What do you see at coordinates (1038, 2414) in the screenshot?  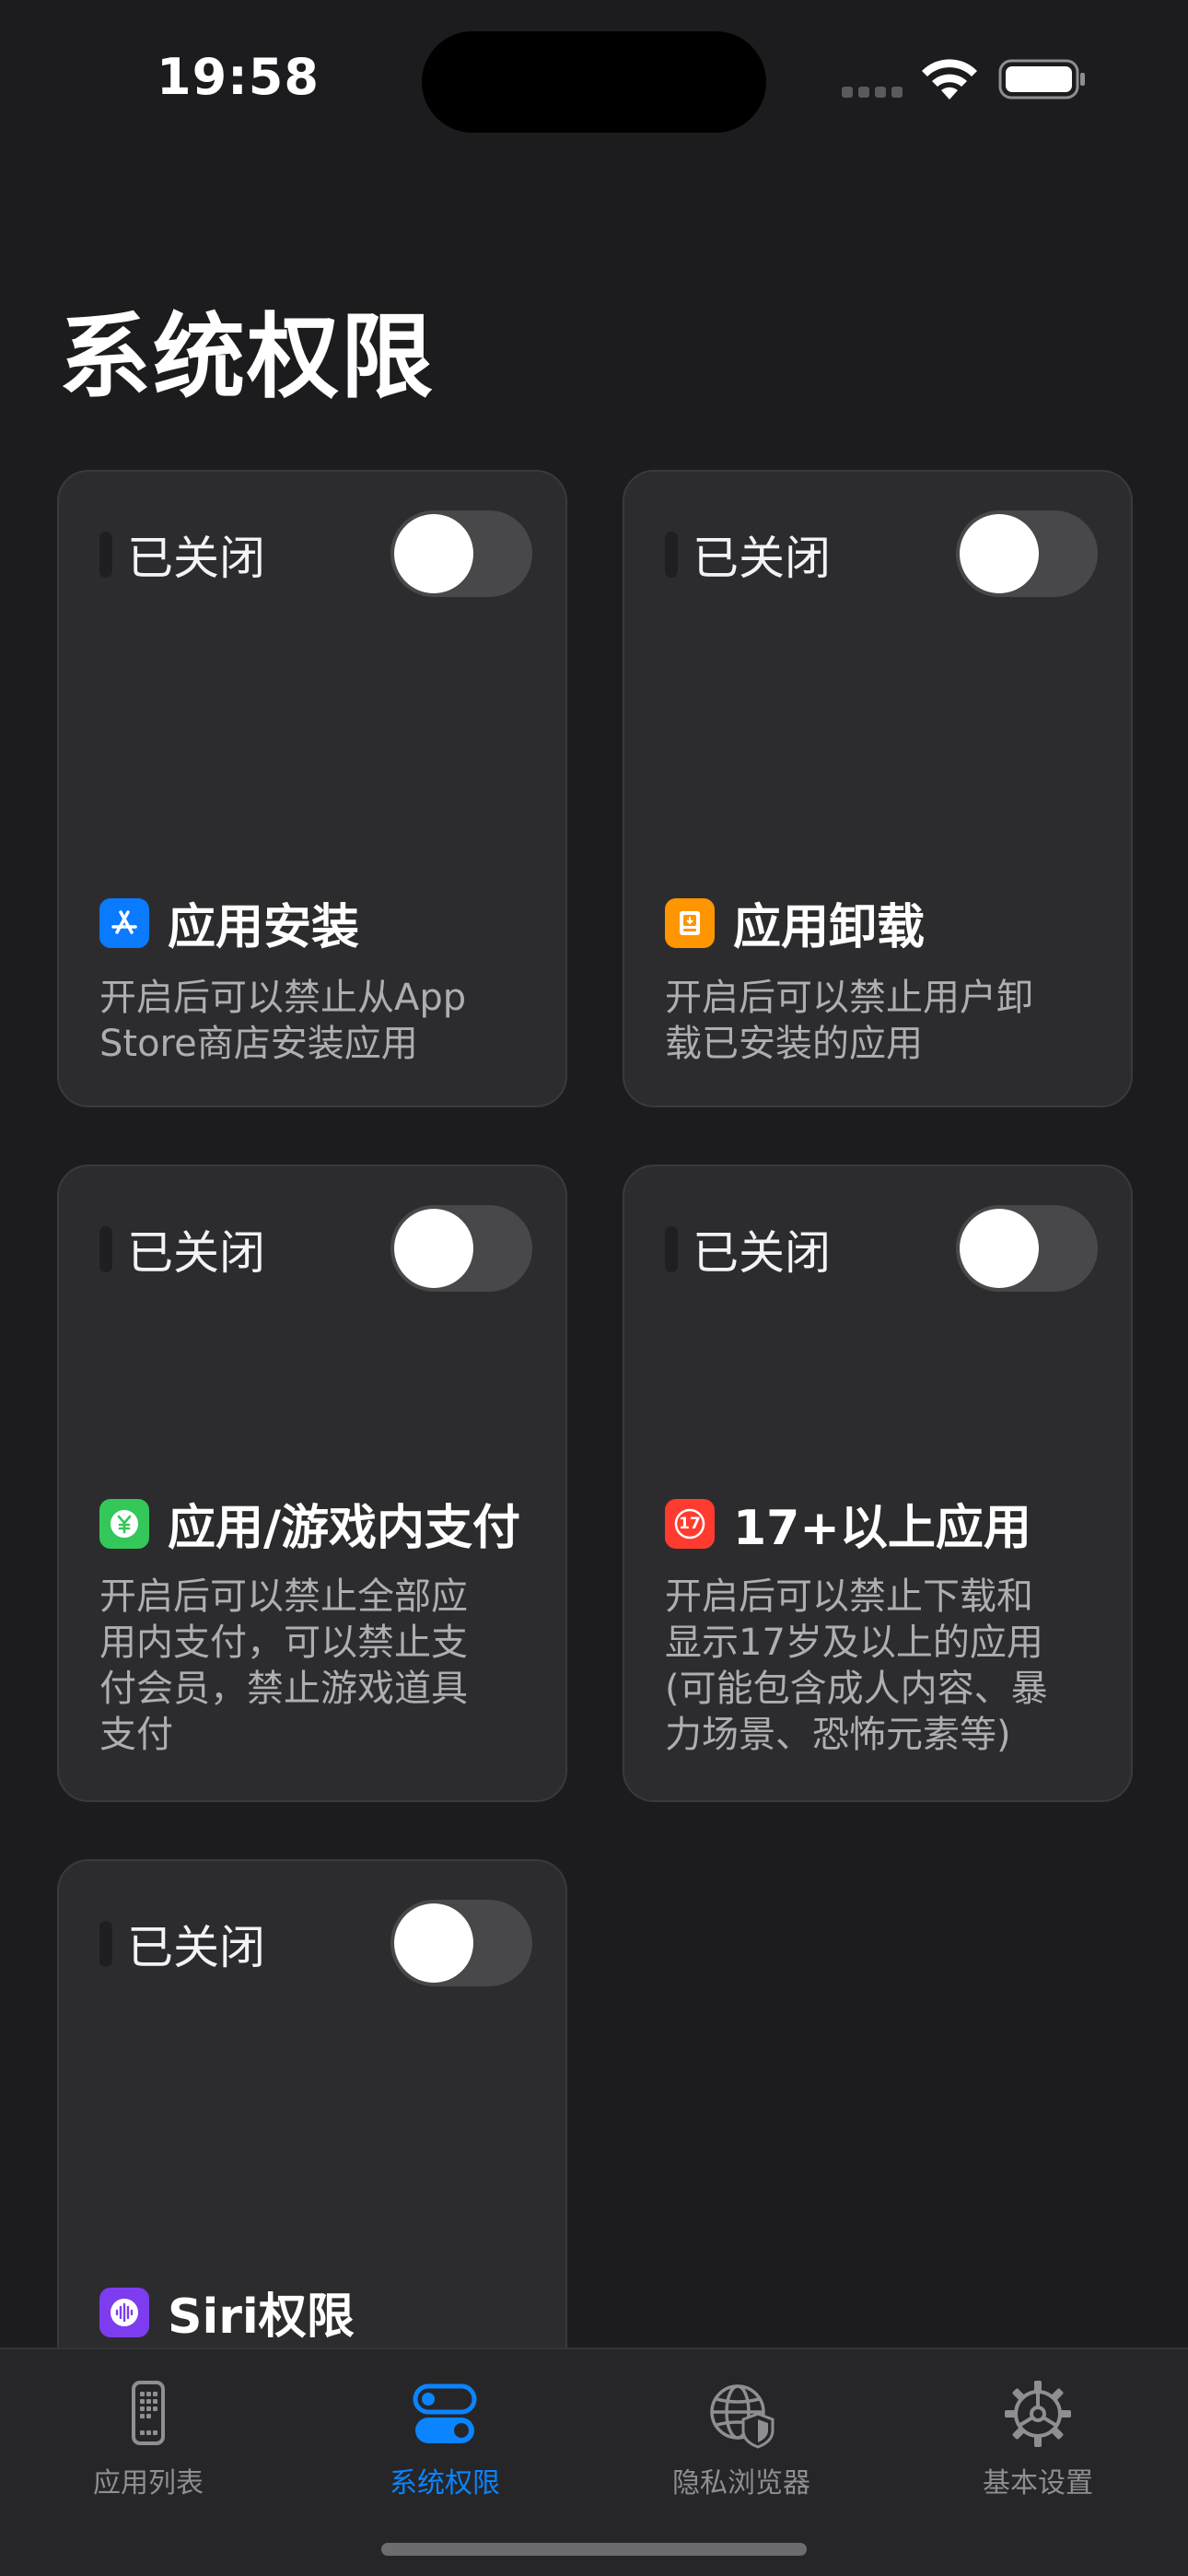 I see `gear-icon` at bounding box center [1038, 2414].